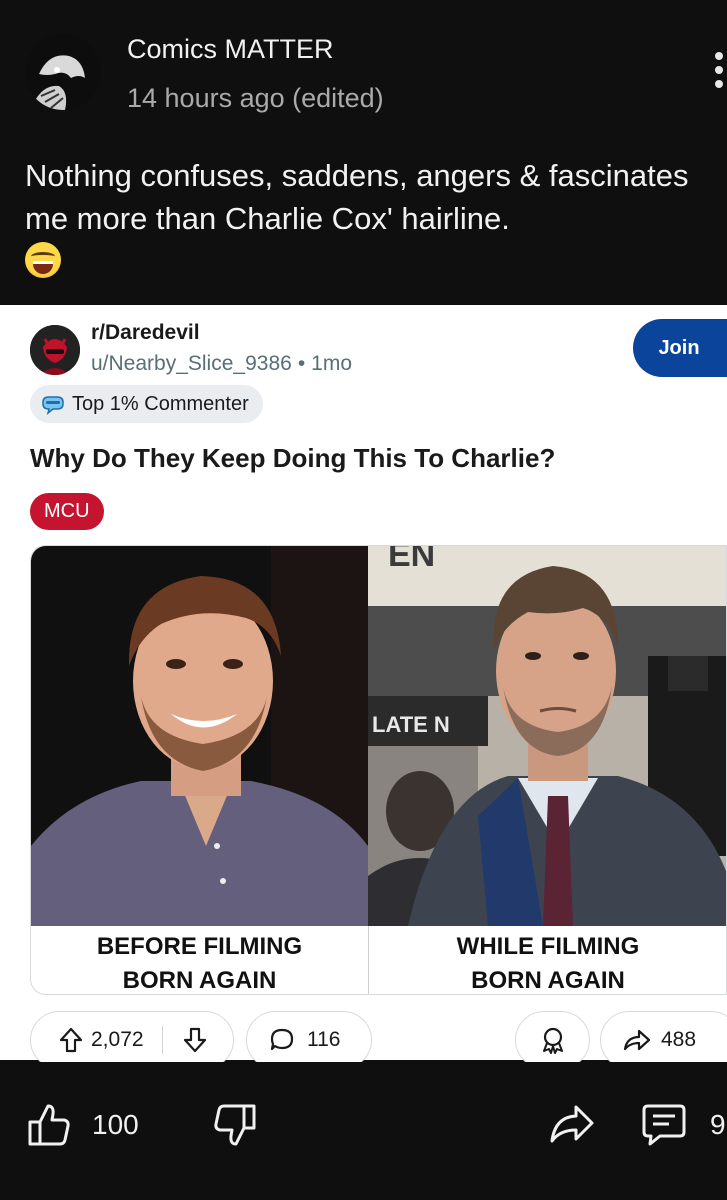 Image resolution: width=727 pixels, height=1200 pixels. I want to click on post-age: 1mo, so click(332, 363).